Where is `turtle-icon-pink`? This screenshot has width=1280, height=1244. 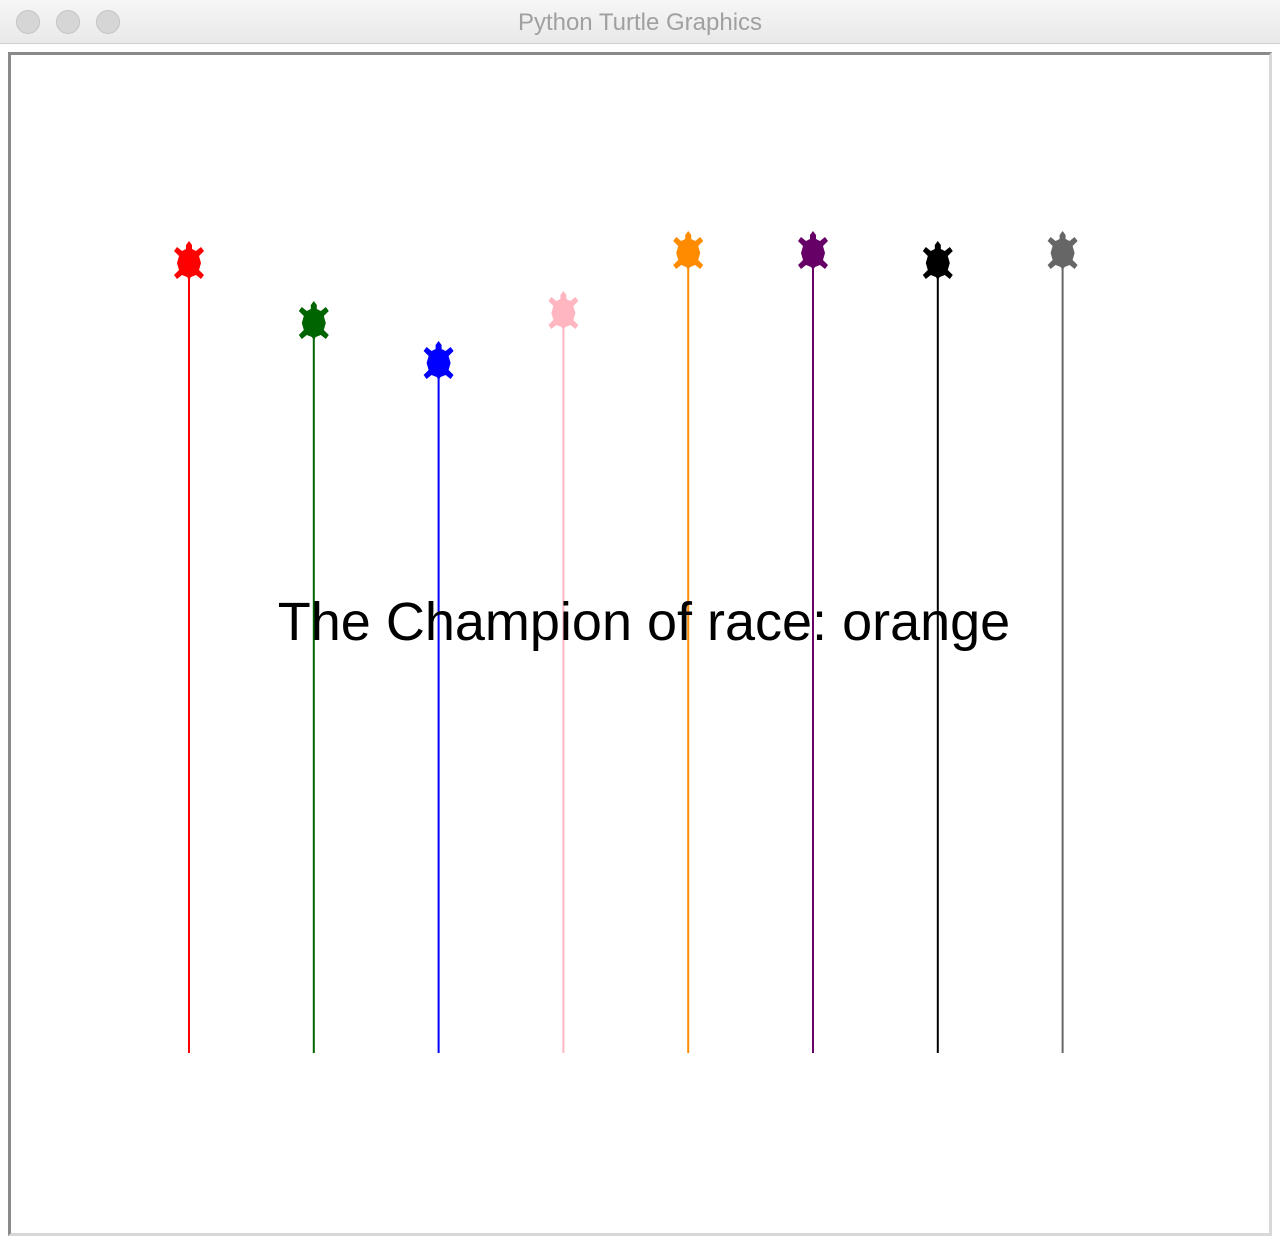 turtle-icon-pink is located at coordinates (563, 310).